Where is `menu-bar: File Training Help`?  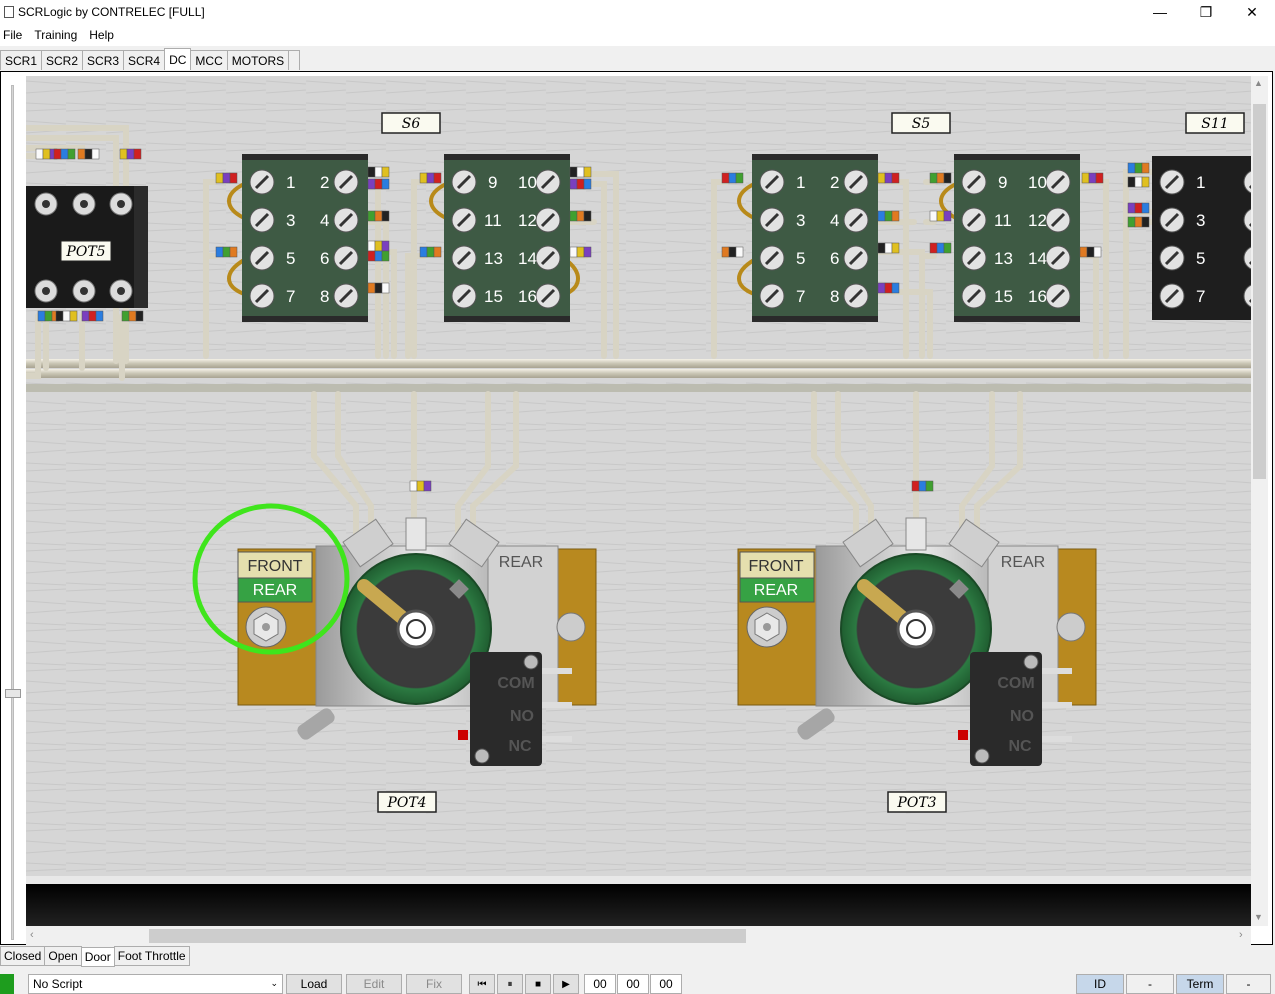 menu-bar: File Training Help is located at coordinates (637, 35).